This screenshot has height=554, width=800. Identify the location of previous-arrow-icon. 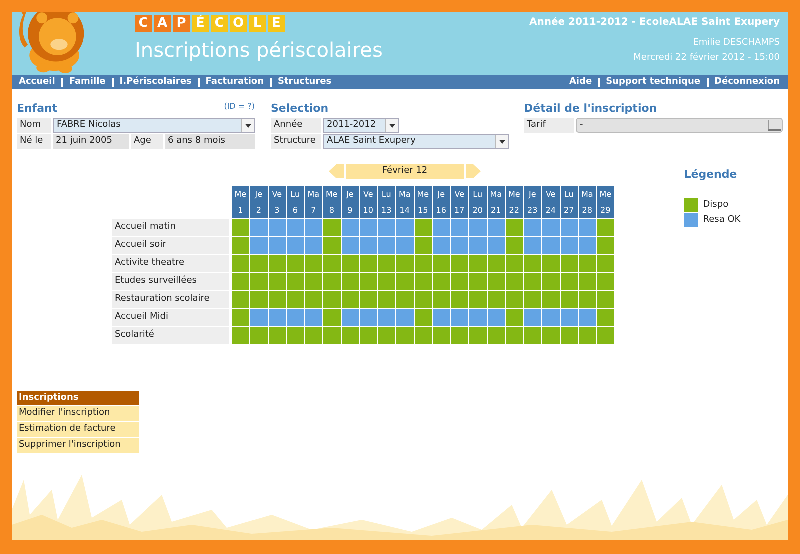
(336, 171).